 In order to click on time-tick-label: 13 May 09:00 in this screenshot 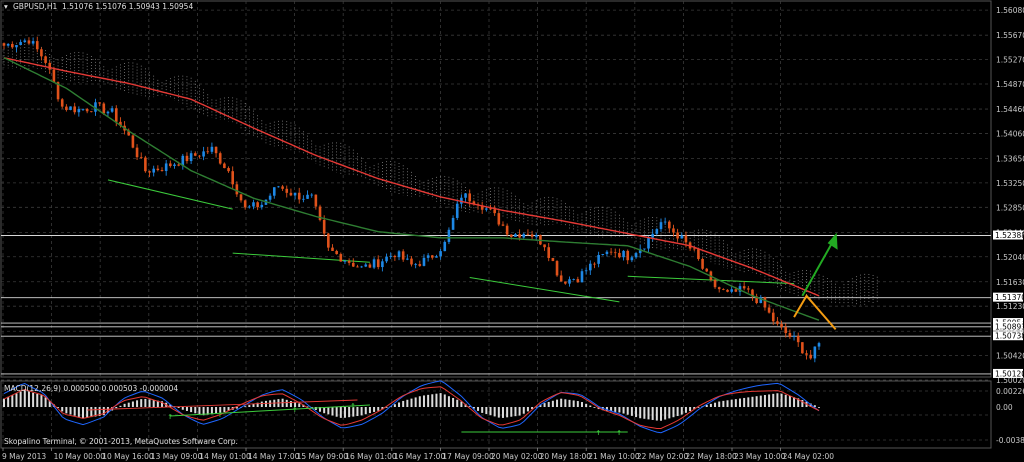, I will do `click(177, 456)`.